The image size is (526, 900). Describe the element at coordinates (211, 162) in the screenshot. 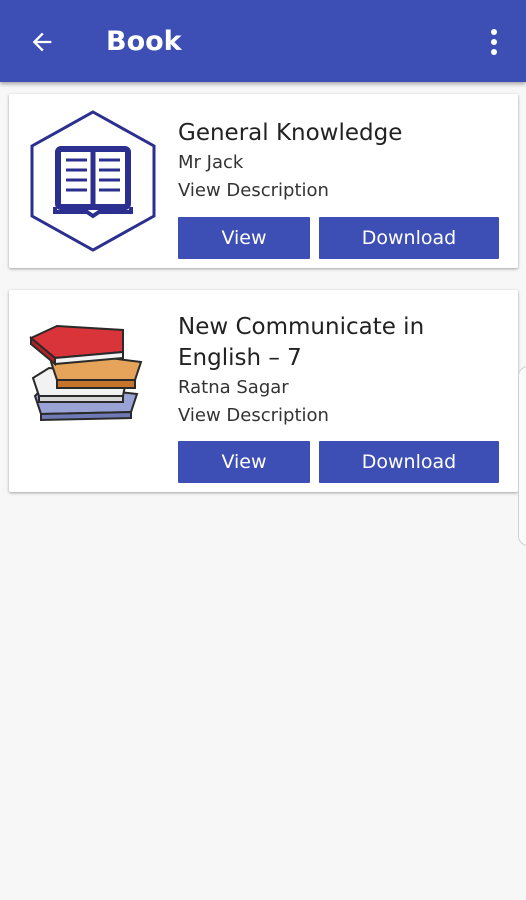

I see `book-author: Mr Jack` at that location.